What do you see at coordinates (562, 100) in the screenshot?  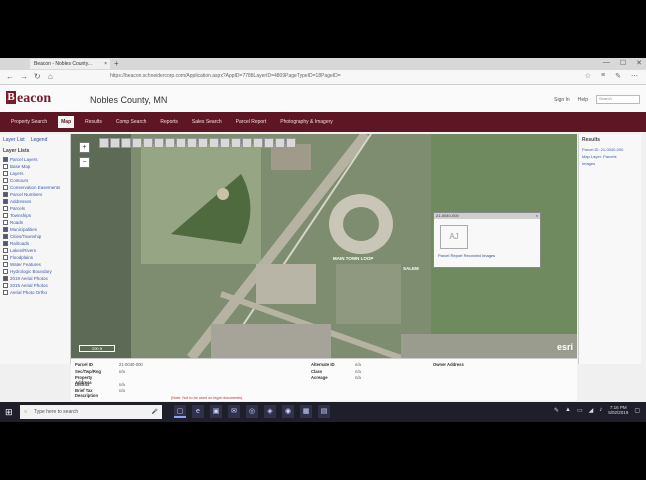 I see `sign-in-link: Sign In` at bounding box center [562, 100].